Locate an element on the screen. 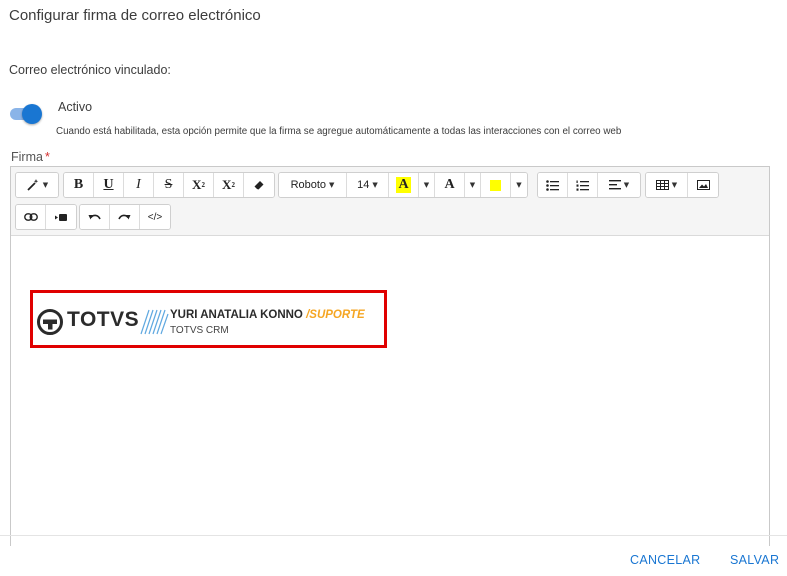  numbered-list-icon is located at coordinates (582, 185).